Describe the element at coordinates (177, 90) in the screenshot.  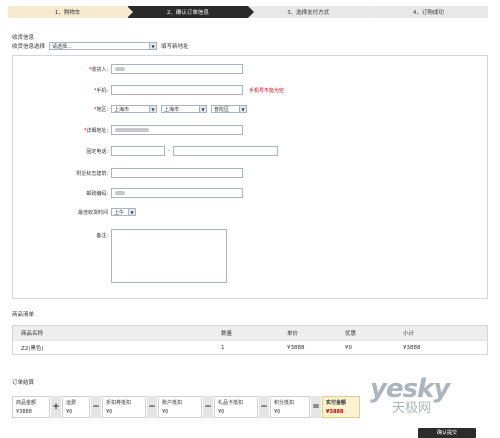
I see `mobile-input` at that location.